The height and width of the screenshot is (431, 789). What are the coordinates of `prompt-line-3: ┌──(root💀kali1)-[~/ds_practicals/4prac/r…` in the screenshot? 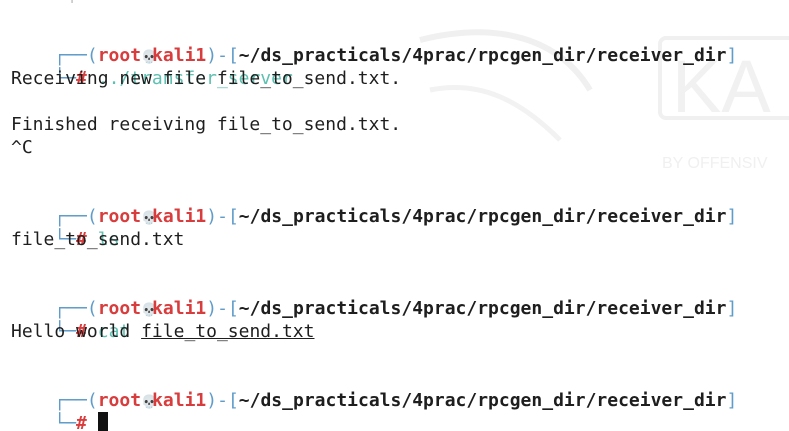 It's located at (374, 296).